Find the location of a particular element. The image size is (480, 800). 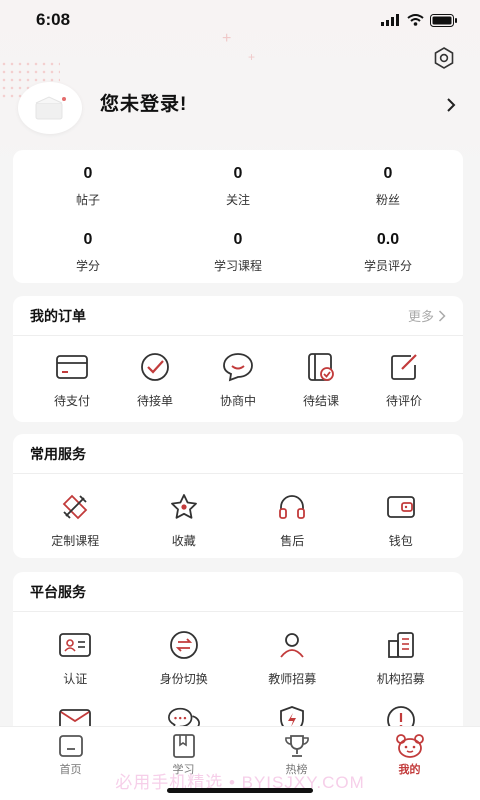

order-pending-payment: 待支付 is located at coordinates (72, 379).